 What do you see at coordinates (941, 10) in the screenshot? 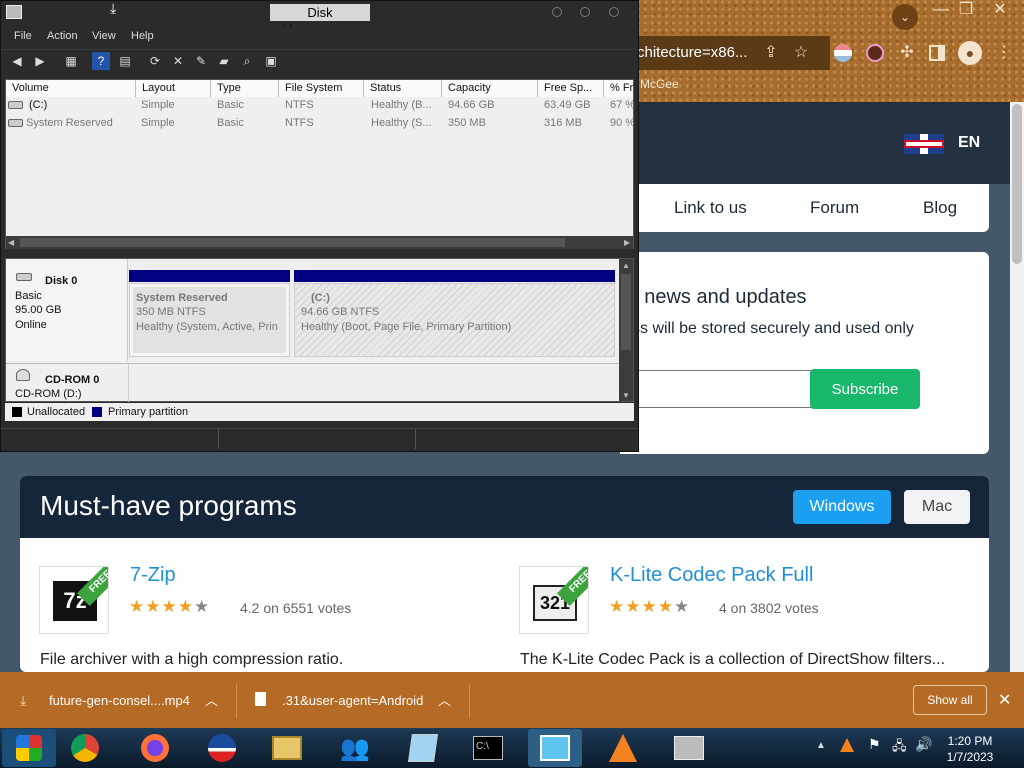
I see `minimize-icon: —` at bounding box center [941, 10].